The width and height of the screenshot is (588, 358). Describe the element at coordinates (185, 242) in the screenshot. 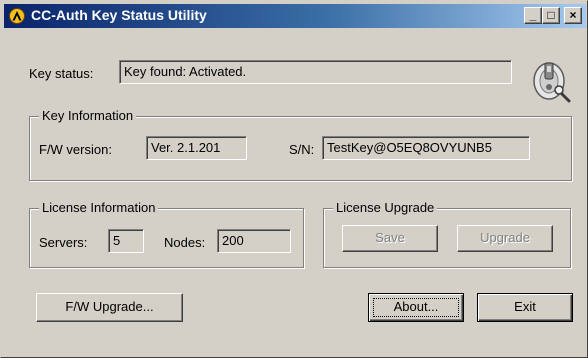

I see `nodes-label: Nodes:` at that location.